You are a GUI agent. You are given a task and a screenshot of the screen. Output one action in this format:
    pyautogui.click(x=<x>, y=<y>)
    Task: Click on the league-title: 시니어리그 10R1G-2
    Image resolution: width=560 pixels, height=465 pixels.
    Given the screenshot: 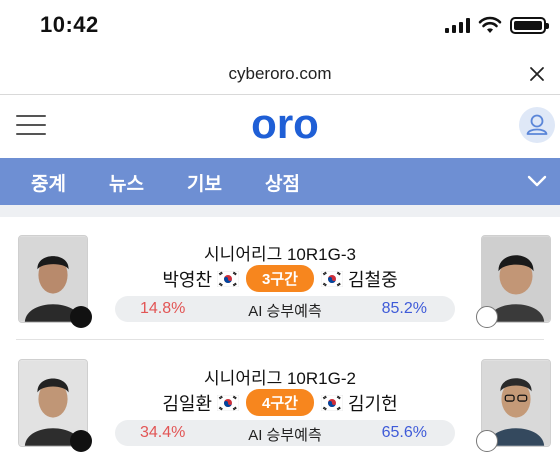 What is the action you would take?
    pyautogui.click(x=280, y=378)
    